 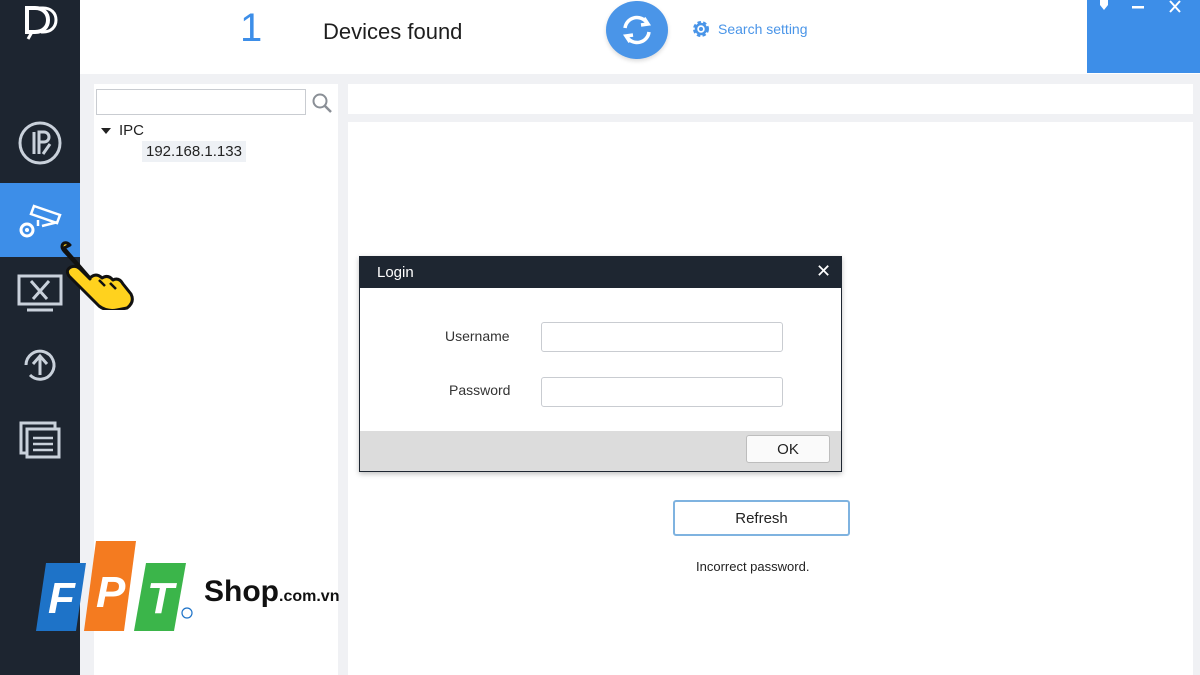 I want to click on fpt-letter-p: P, so click(x=111, y=592).